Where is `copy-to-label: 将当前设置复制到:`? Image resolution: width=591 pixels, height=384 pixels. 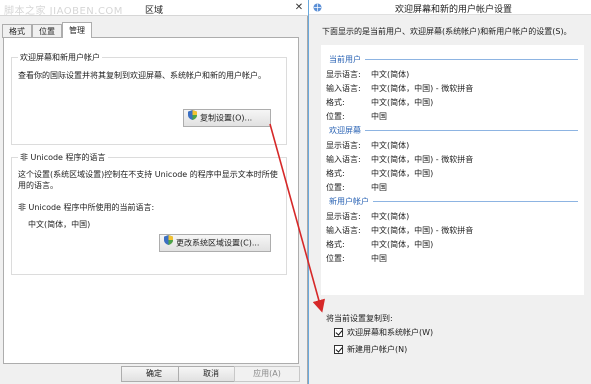 copy-to-label: 将当前设置复制到: is located at coordinates (359, 318).